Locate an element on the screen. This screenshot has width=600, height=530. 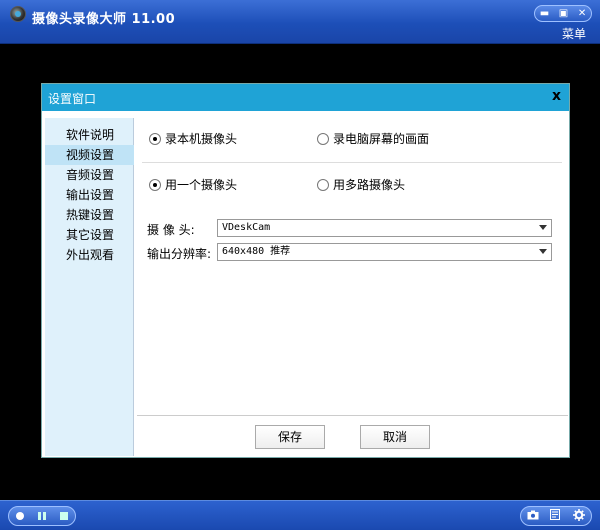
radio-record-camera: 录本机摄像头 is located at coordinates (193, 138).